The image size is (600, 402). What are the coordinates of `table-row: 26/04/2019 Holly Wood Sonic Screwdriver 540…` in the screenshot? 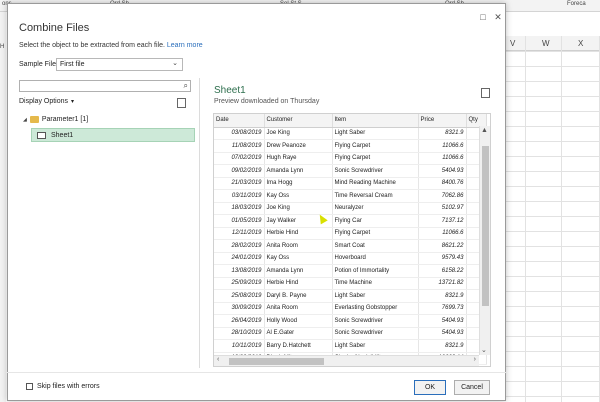 It's located at (350, 321).